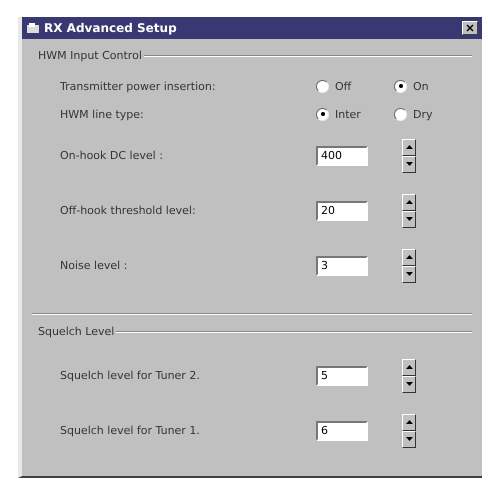  Describe the element at coordinates (130, 430) in the screenshot. I see `field-label: Squelch level for Tuner 1.` at that location.